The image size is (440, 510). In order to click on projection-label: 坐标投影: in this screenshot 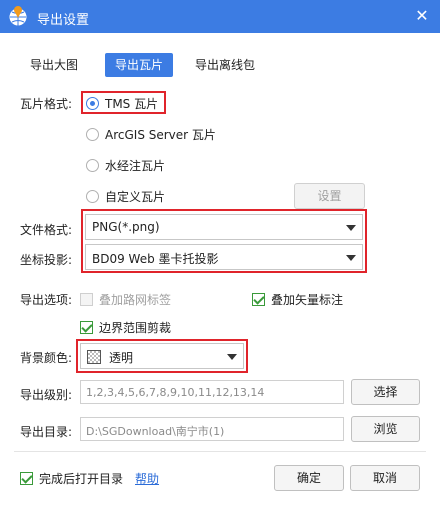, I will do `click(46, 260)`.